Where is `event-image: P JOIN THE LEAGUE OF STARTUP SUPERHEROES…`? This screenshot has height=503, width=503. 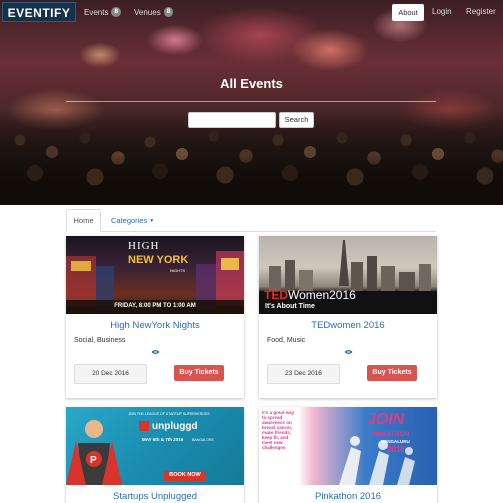
event-image: P JOIN THE LEAGUE OF STARTUP SUPERHEROES… is located at coordinates (155, 446).